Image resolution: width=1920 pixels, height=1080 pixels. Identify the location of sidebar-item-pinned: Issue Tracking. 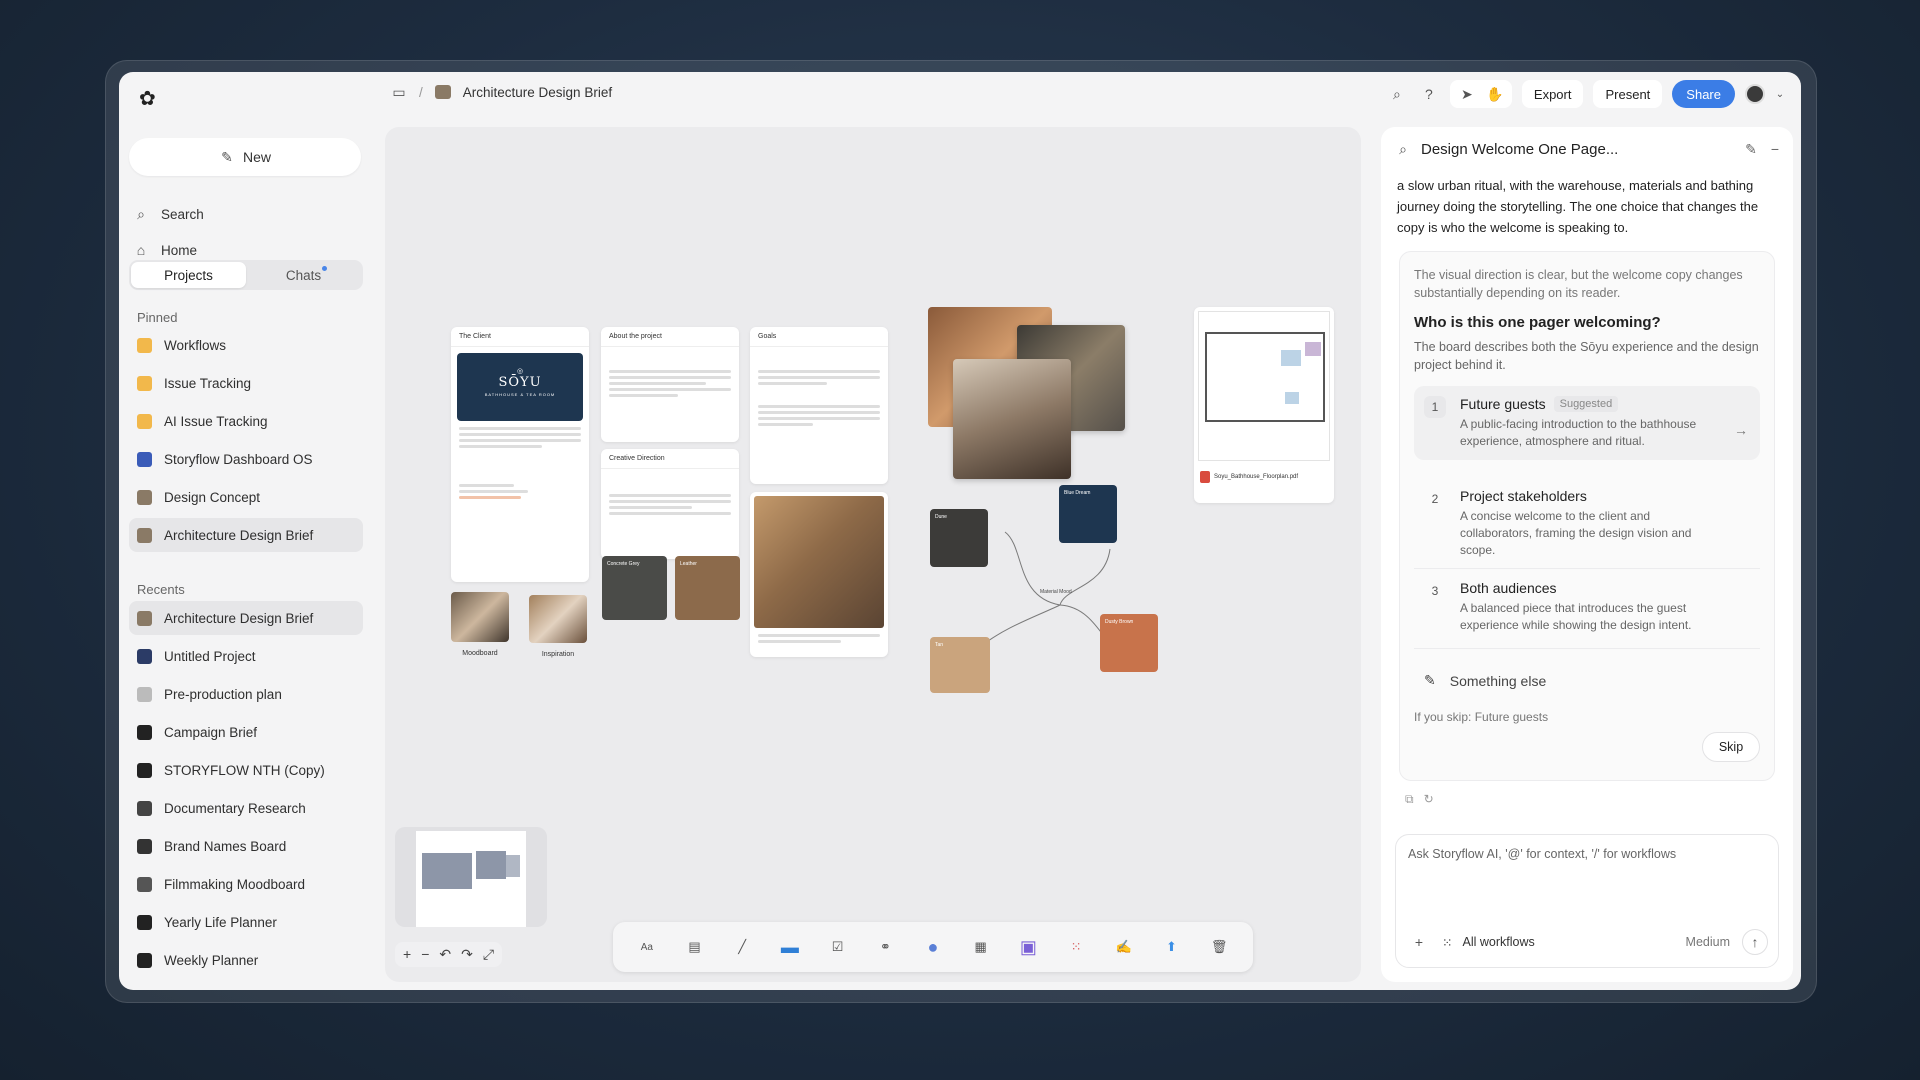
(246, 383).